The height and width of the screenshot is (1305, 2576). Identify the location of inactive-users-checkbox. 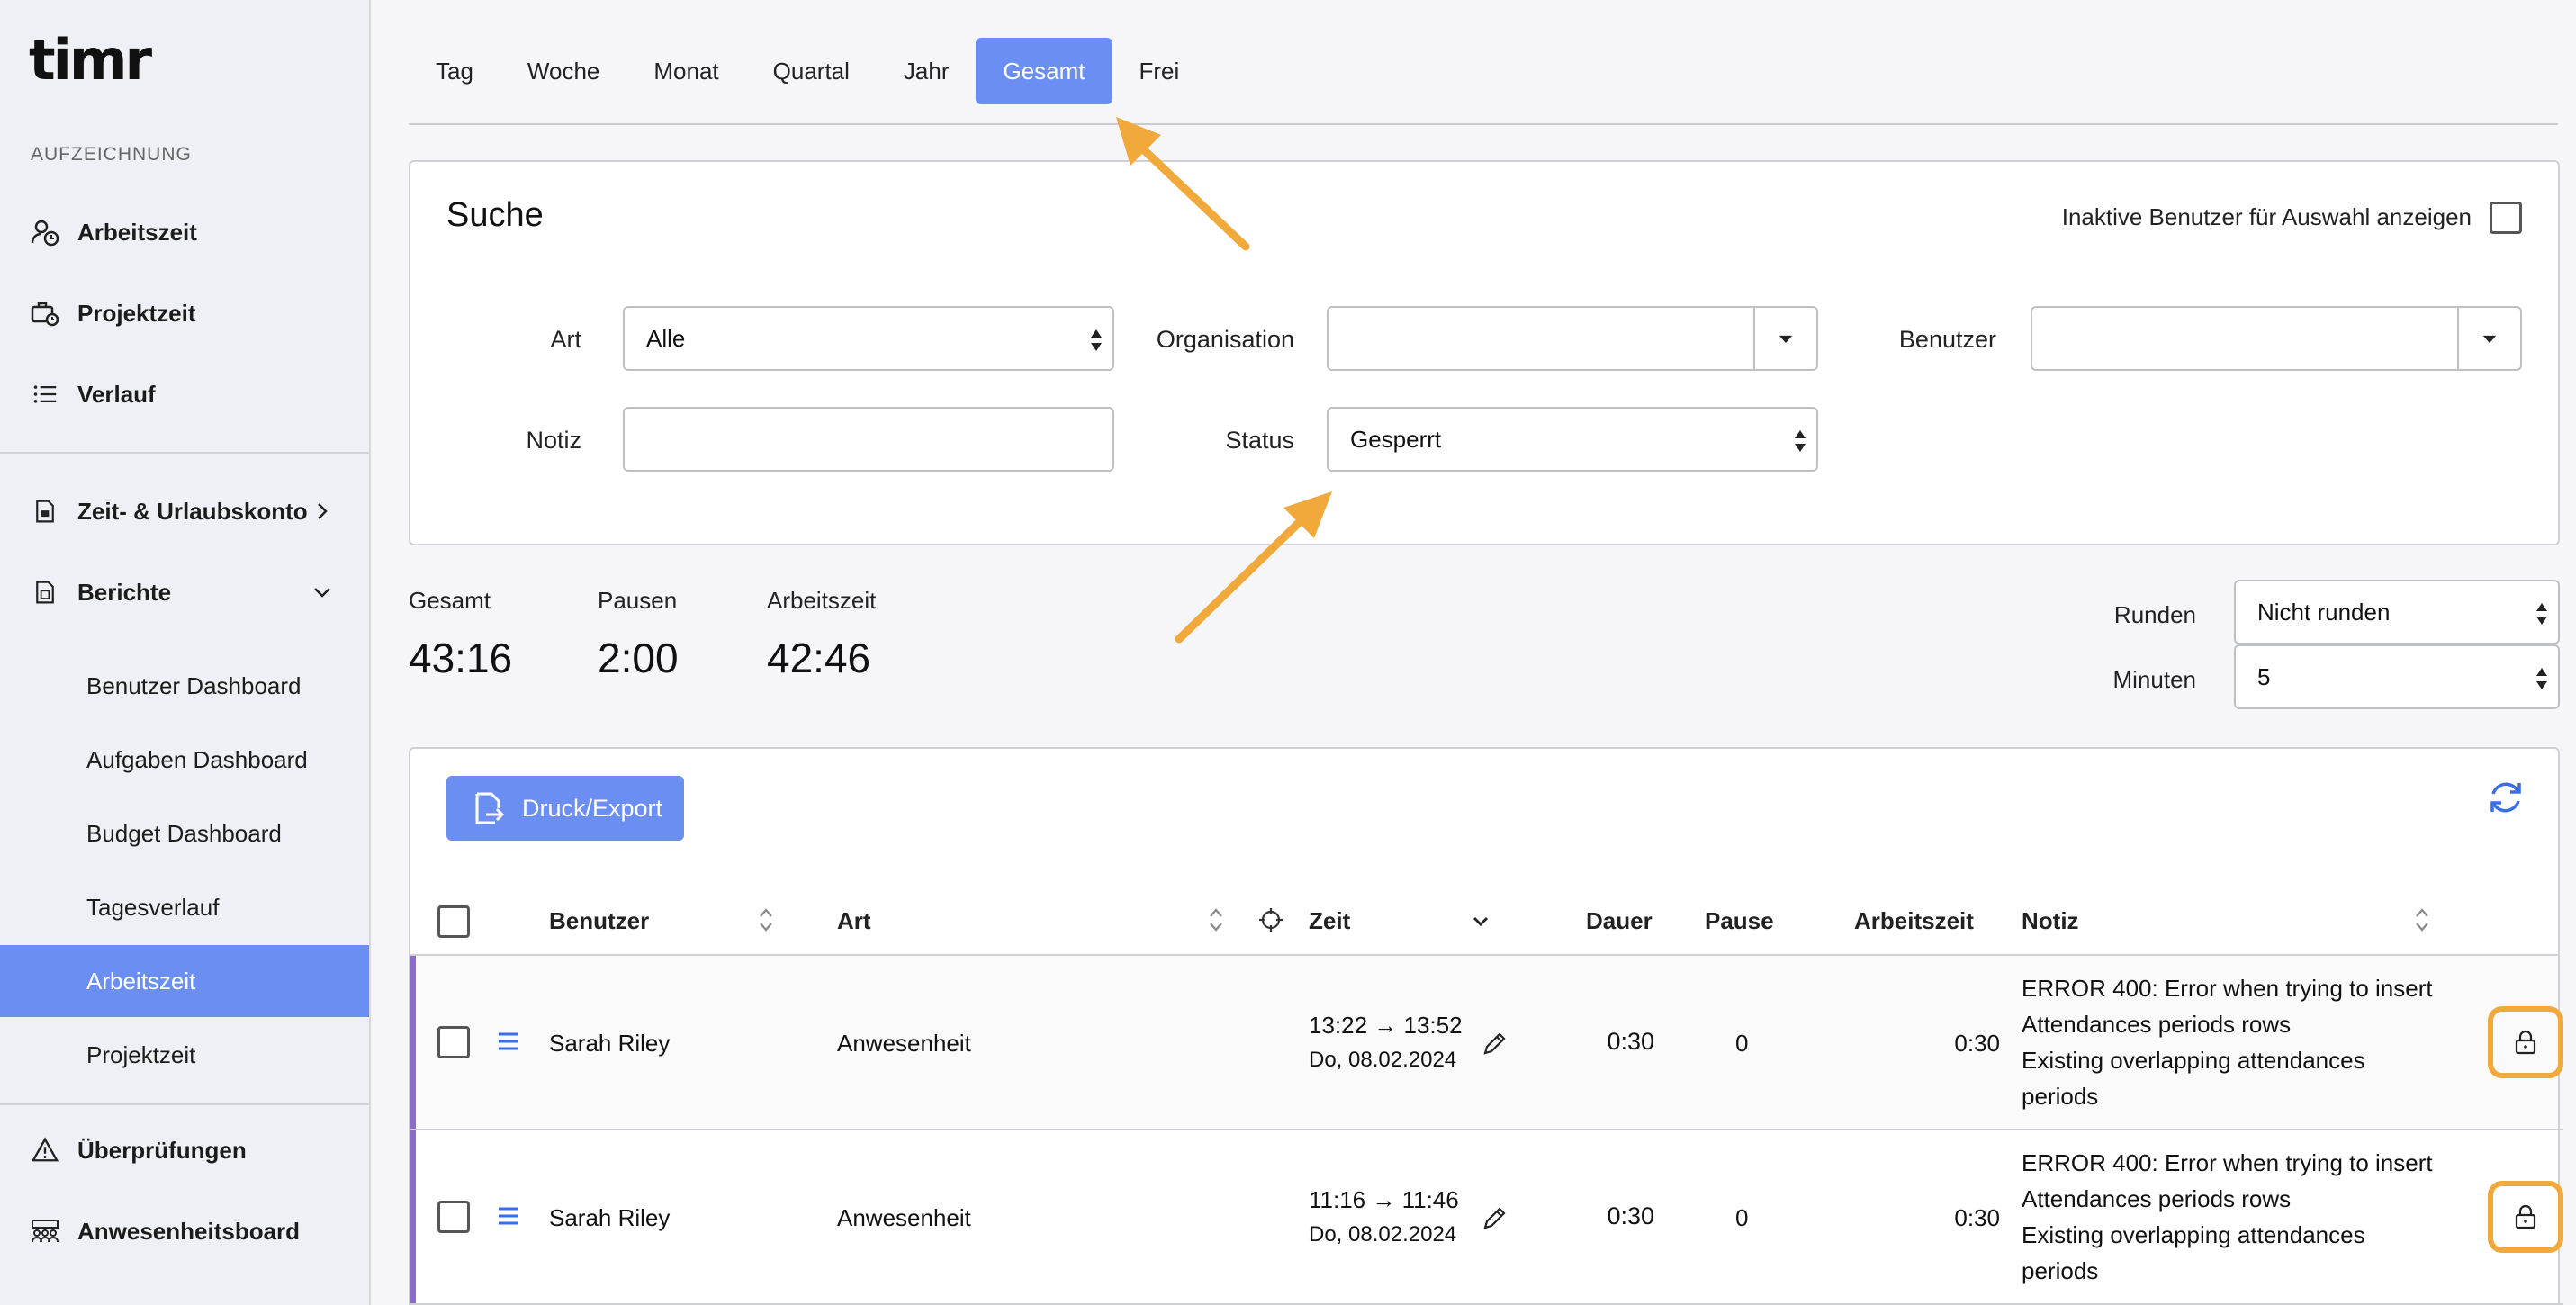
(2506, 218).